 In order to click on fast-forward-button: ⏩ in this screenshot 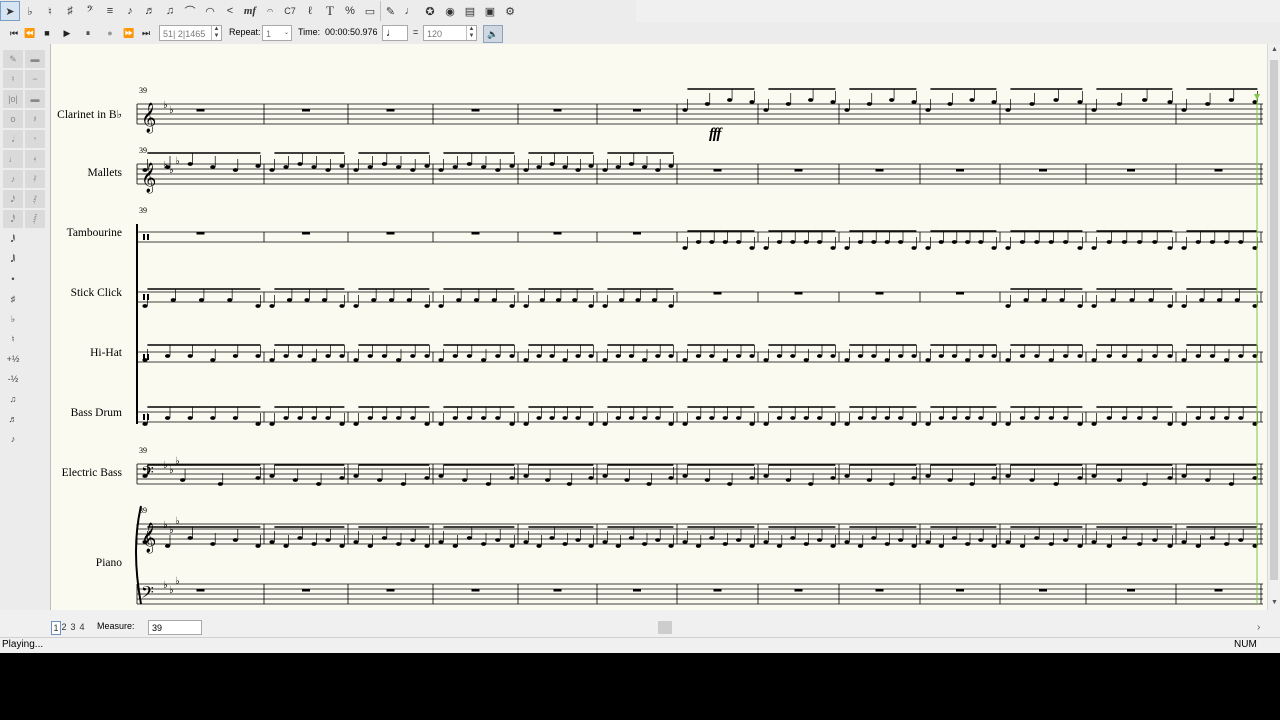, I will do `click(129, 33)`.